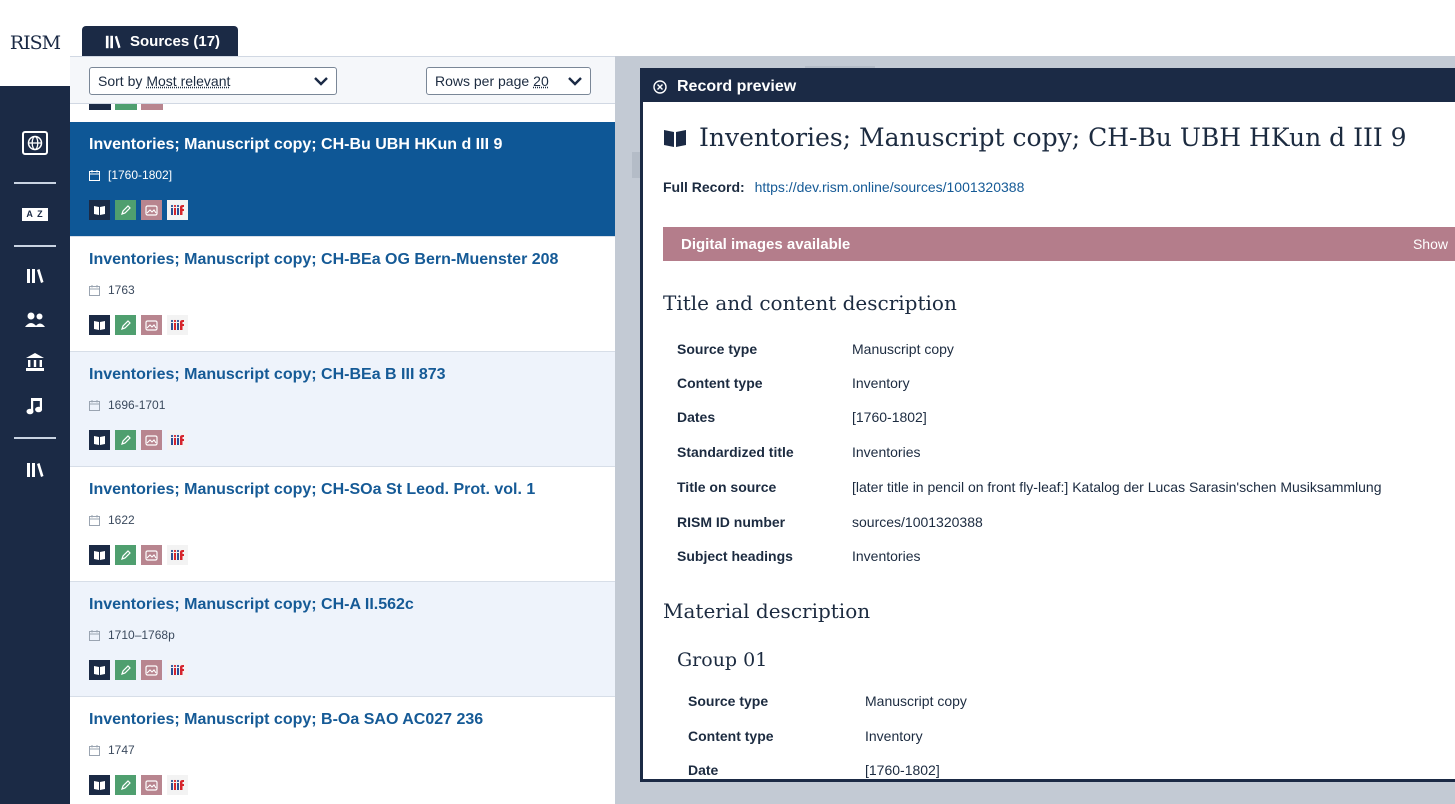 This screenshot has height=804, width=1455. What do you see at coordinates (132, 635) in the screenshot?
I see `result-date: 1710–1768p` at bounding box center [132, 635].